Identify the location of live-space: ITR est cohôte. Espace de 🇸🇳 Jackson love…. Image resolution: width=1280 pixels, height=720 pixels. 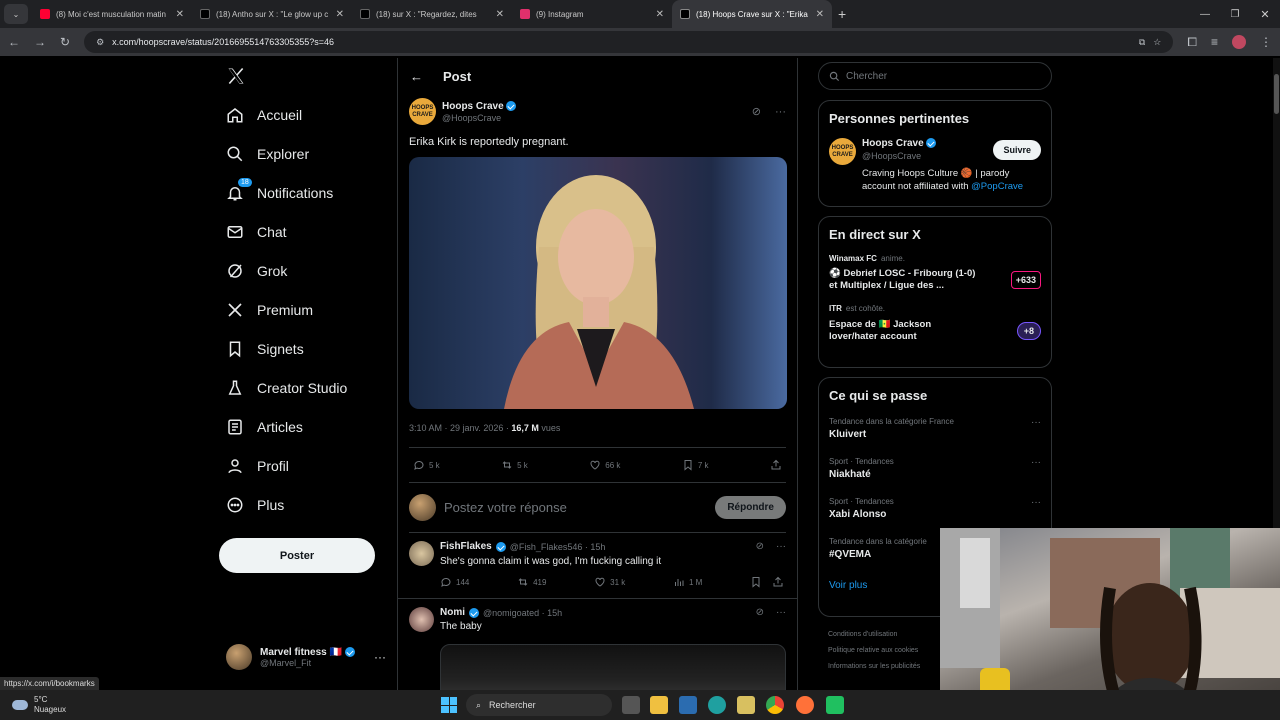
(935, 323).